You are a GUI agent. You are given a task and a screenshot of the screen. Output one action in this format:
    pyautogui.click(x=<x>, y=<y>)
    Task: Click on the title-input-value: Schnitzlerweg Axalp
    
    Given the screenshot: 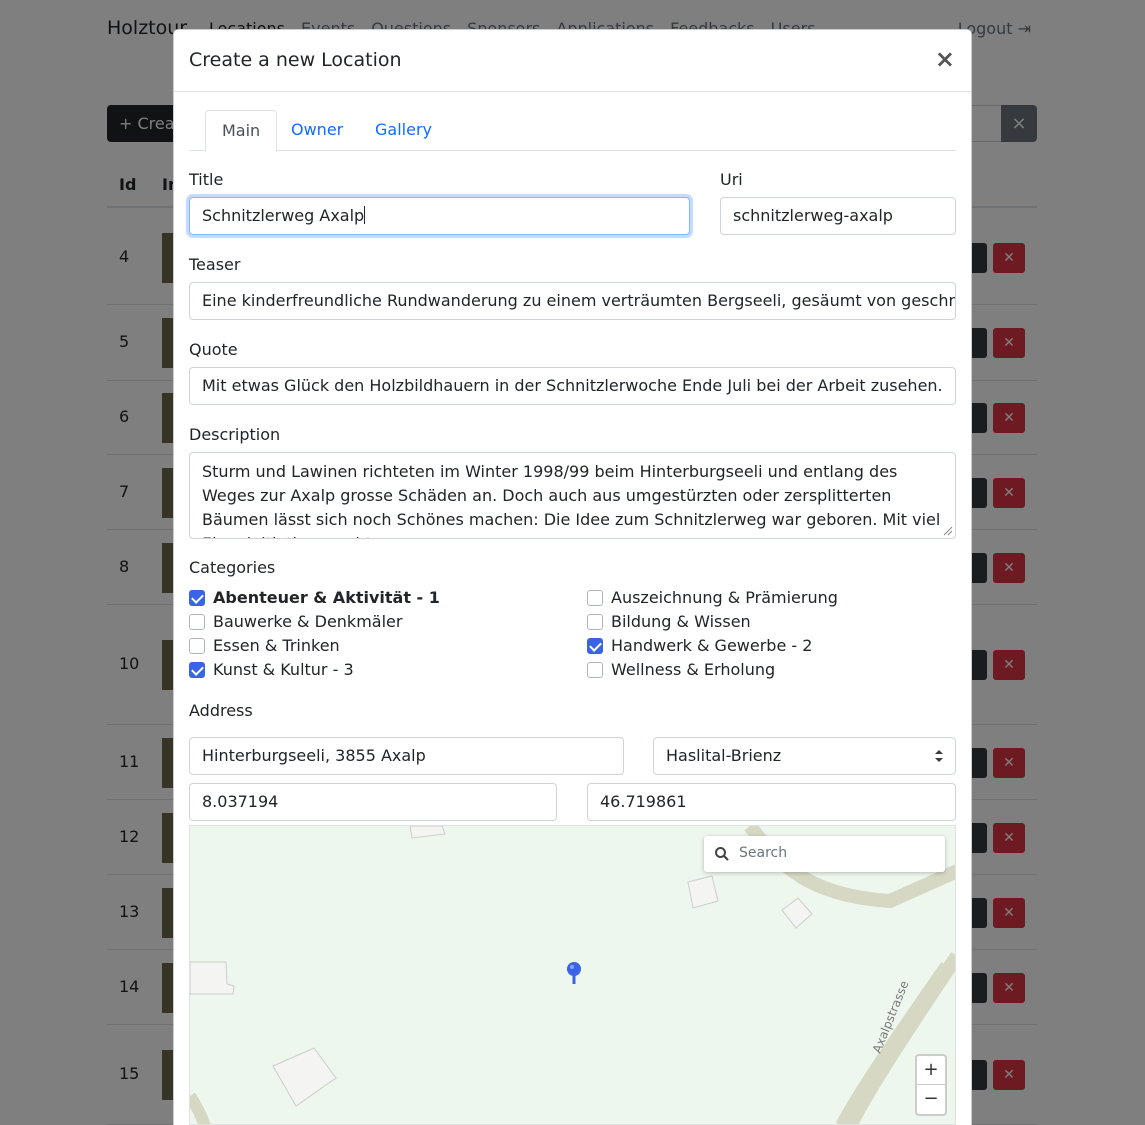 What is the action you would take?
    pyautogui.click(x=283, y=215)
    